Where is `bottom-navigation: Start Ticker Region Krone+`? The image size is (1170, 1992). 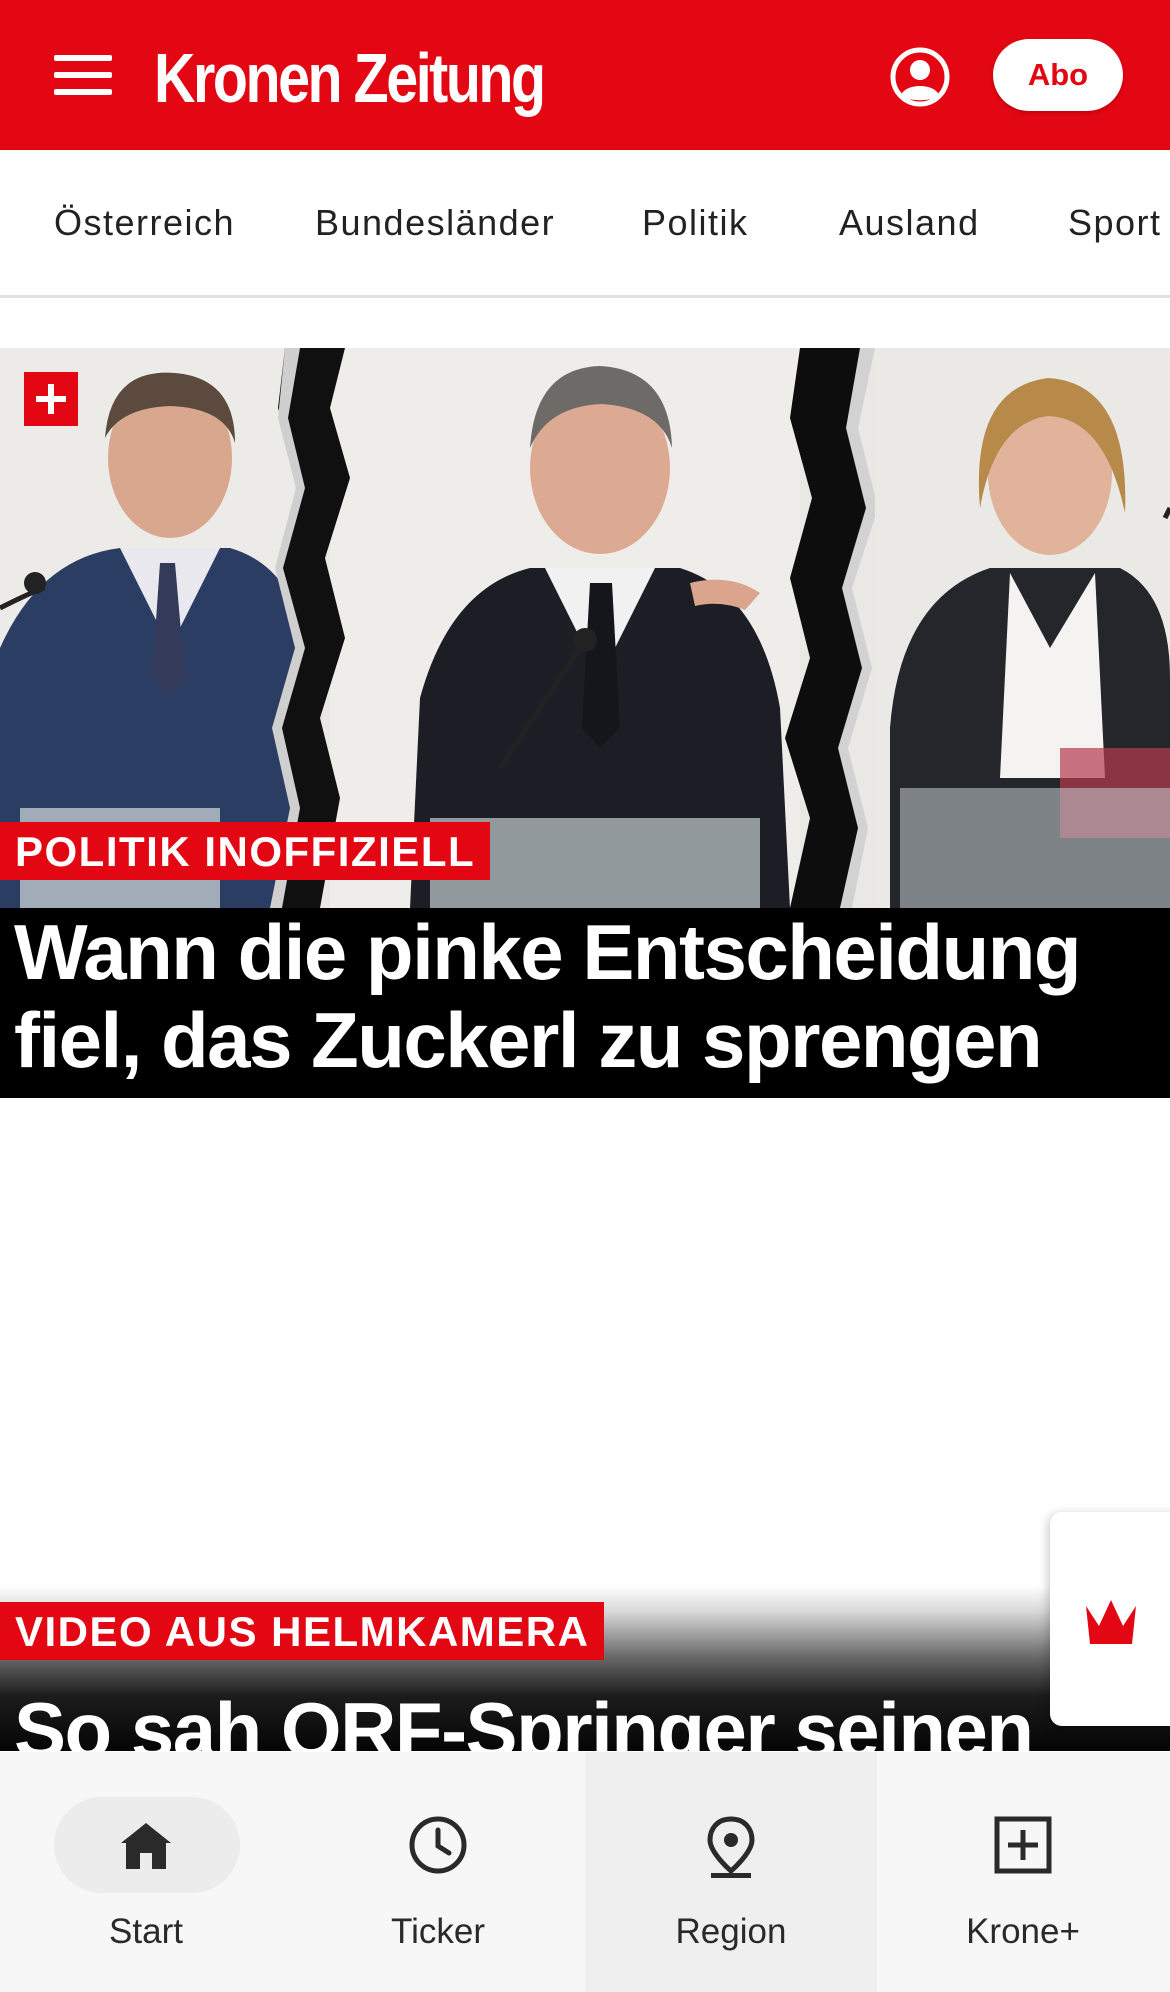
bottom-navigation: Start Ticker Region Krone+ is located at coordinates (585, 1872).